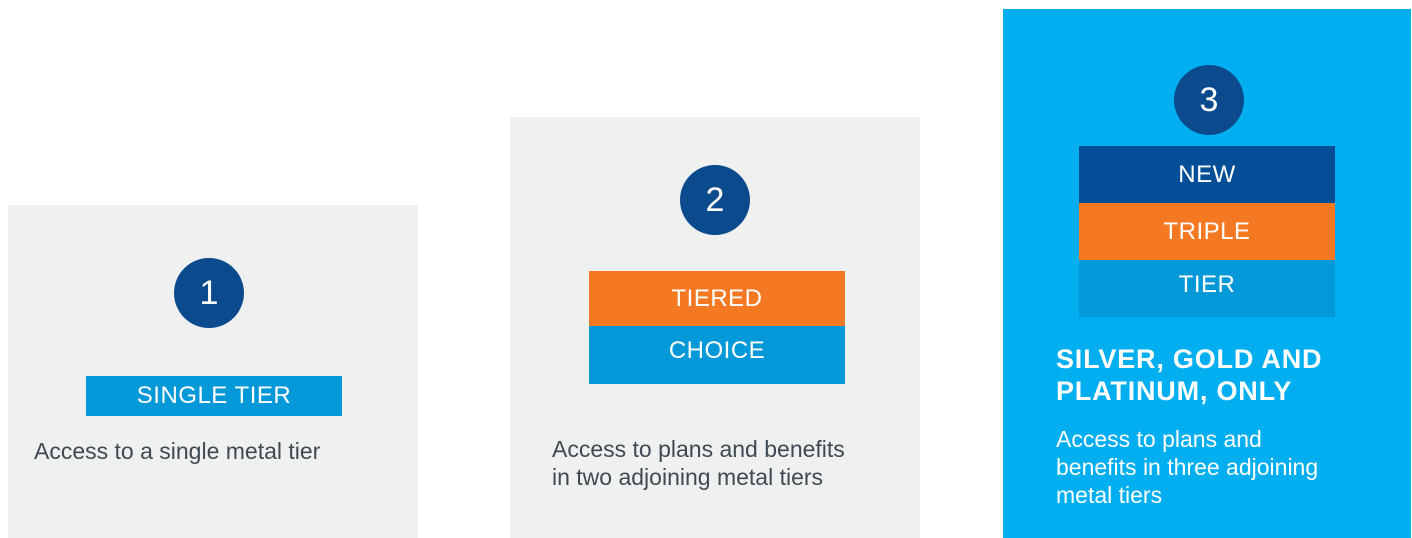 This screenshot has width=1412, height=538. What do you see at coordinates (177, 451) in the screenshot?
I see `tier-description: Access to a single metal tier` at bounding box center [177, 451].